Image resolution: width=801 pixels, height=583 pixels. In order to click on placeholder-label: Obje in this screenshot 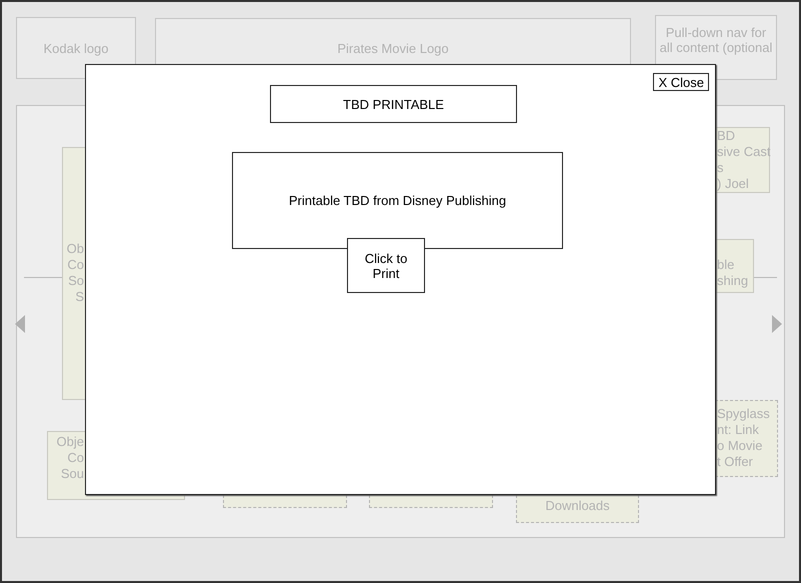, I will do `click(70, 442)`.